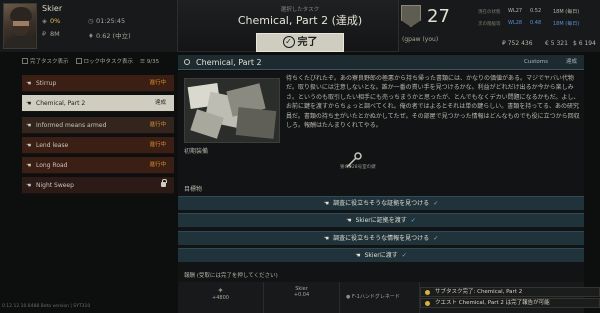  Describe the element at coordinates (232, 110) in the screenshot. I see `quest-image` at that location.